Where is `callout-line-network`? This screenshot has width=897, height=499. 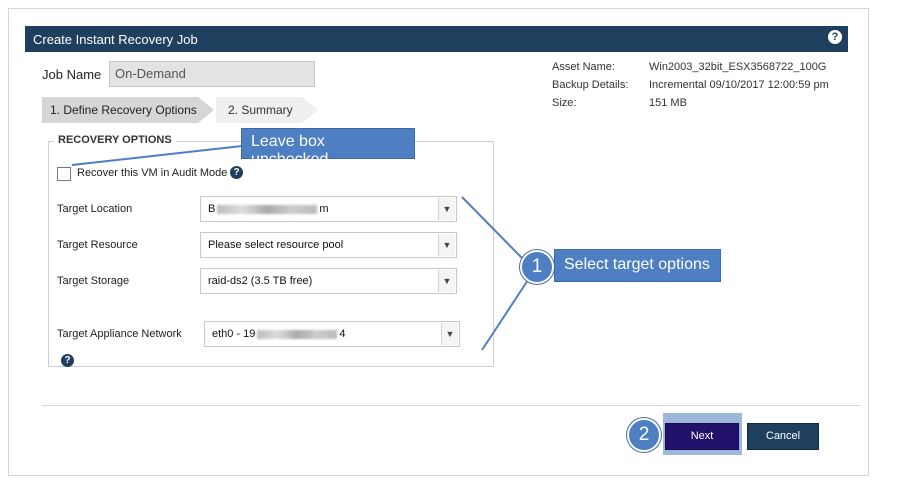 callout-line-network is located at coordinates (505, 315).